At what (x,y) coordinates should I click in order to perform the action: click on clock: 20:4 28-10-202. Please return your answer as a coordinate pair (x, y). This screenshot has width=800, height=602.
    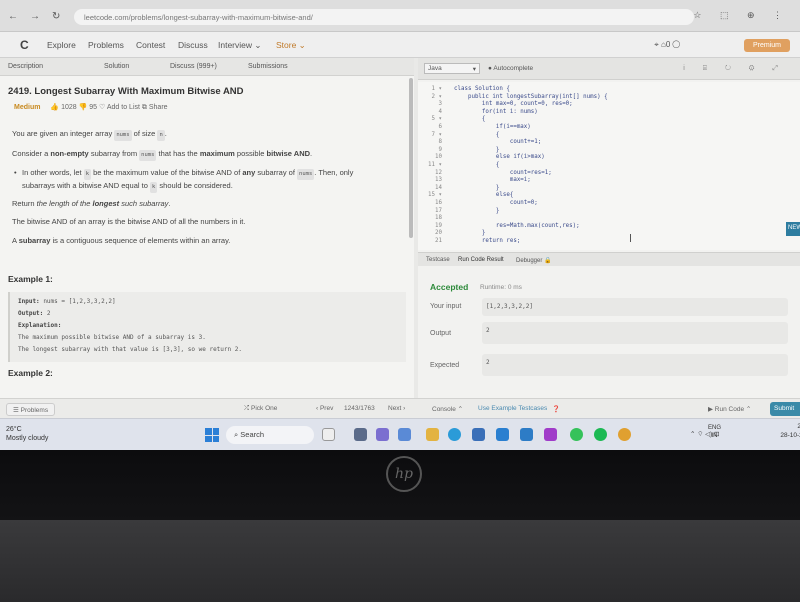
    Looking at the image, I should click on (785, 431).